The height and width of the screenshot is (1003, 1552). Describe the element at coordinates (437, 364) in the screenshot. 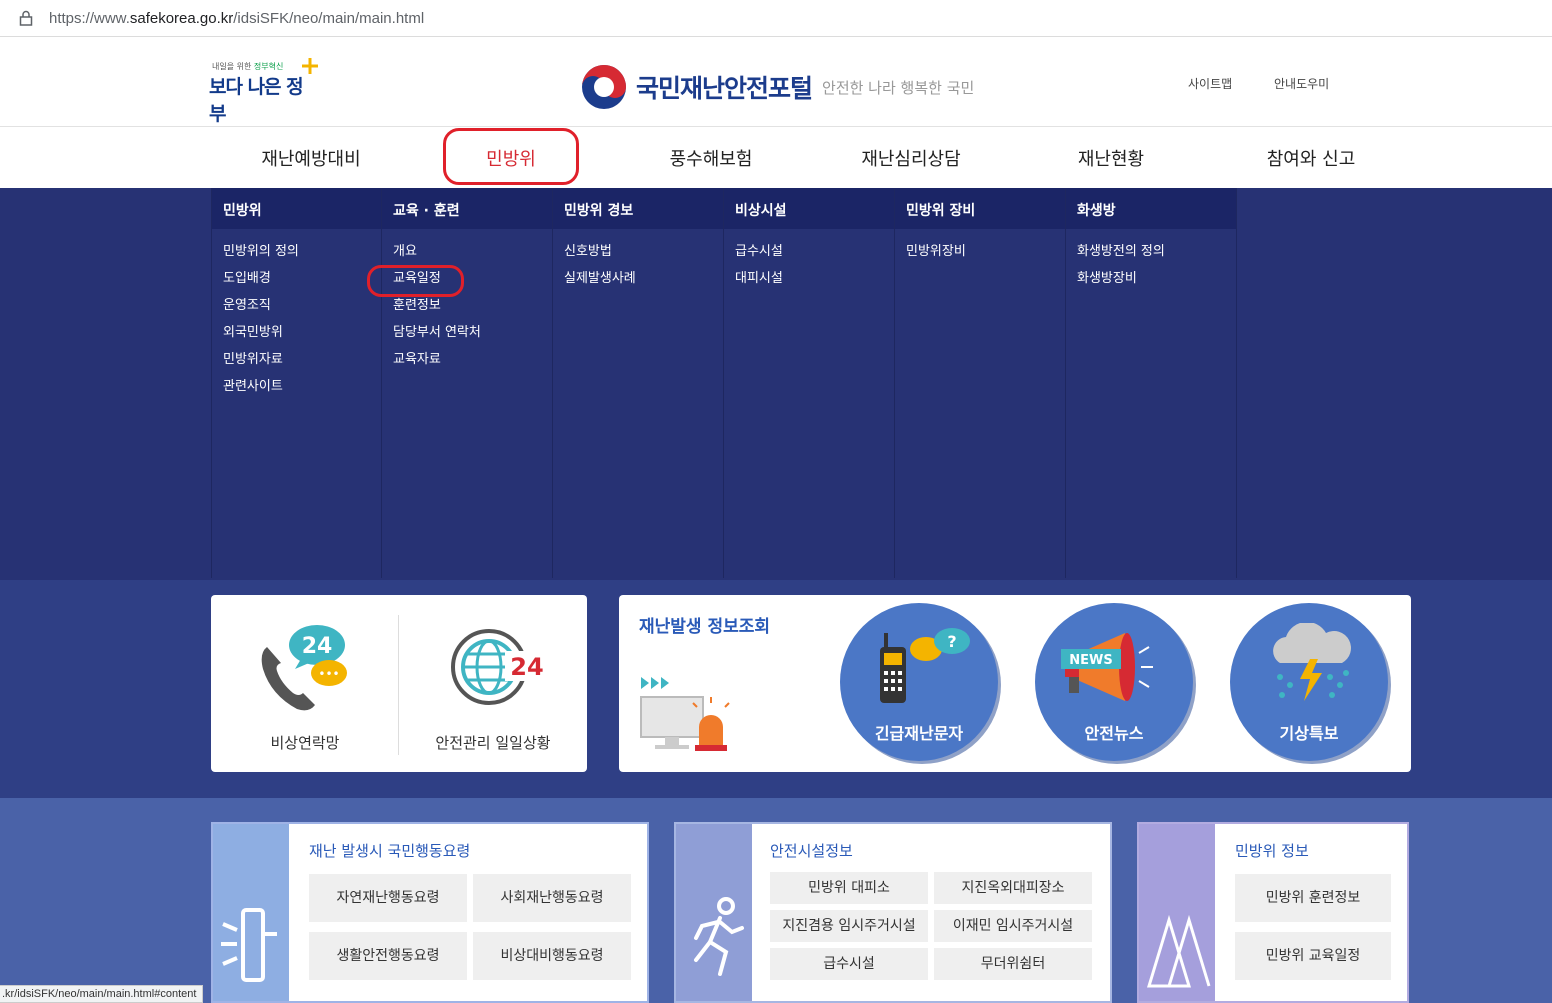

I see `menu-item: 교육자료` at that location.